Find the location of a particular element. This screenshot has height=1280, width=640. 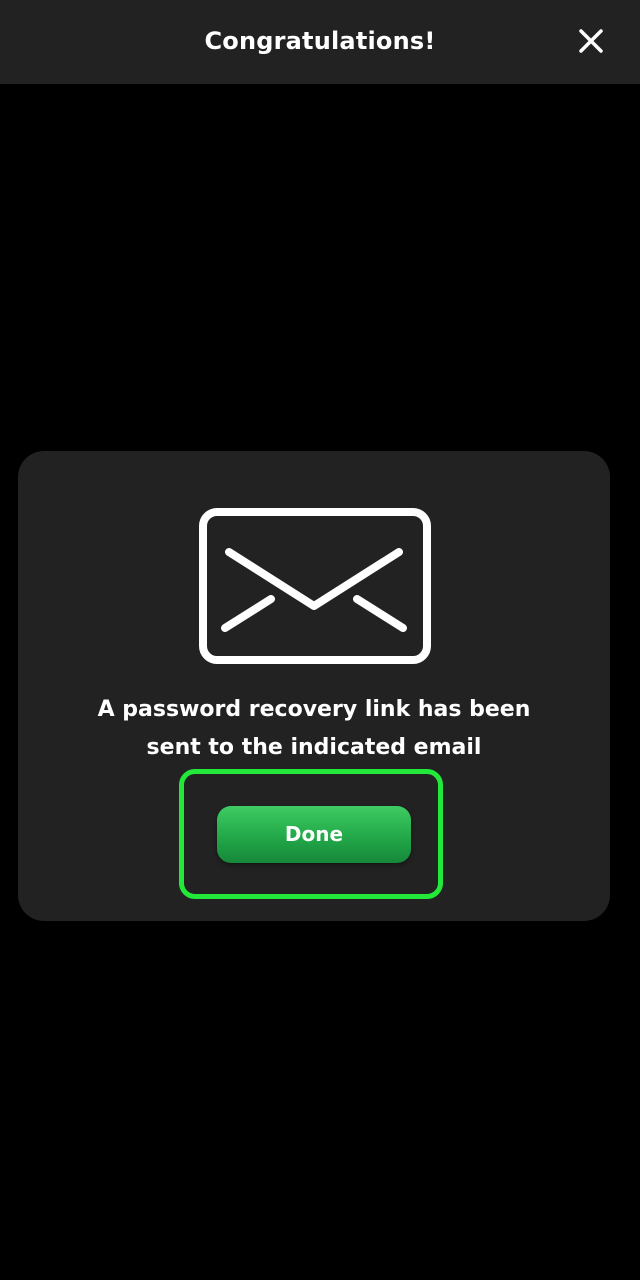

close-button is located at coordinates (591, 41).